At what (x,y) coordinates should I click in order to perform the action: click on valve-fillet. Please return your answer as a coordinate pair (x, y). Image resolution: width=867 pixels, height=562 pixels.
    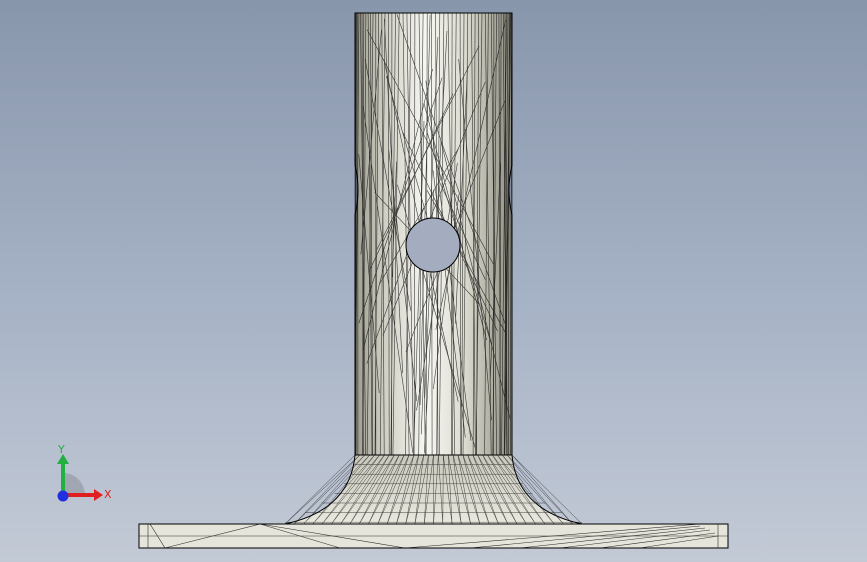
    Looking at the image, I should click on (433, 489).